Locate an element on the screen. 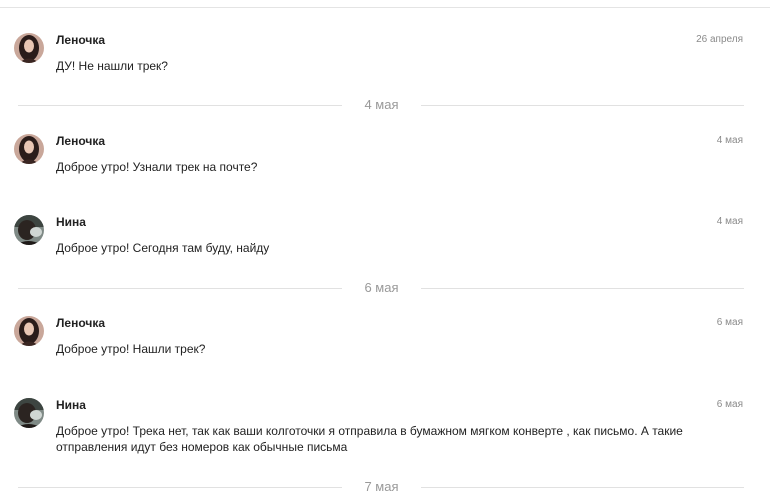 The image size is (770, 495). date-separator: 4 мая is located at coordinates (381, 105).